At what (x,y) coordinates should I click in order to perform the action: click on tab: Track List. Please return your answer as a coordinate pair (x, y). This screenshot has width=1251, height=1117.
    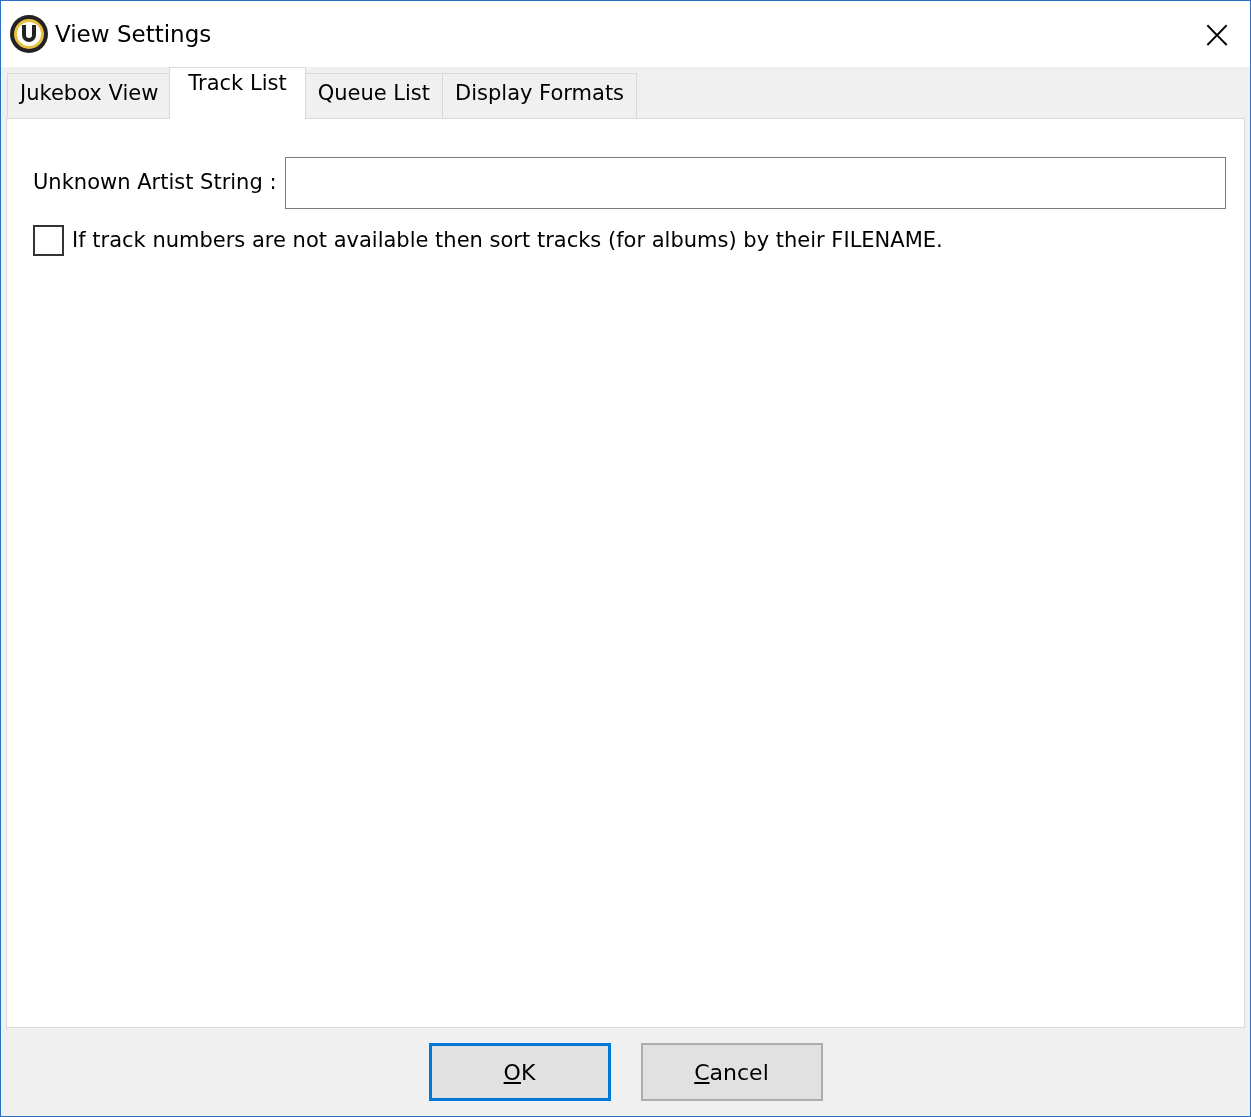
    Looking at the image, I should click on (237, 93).